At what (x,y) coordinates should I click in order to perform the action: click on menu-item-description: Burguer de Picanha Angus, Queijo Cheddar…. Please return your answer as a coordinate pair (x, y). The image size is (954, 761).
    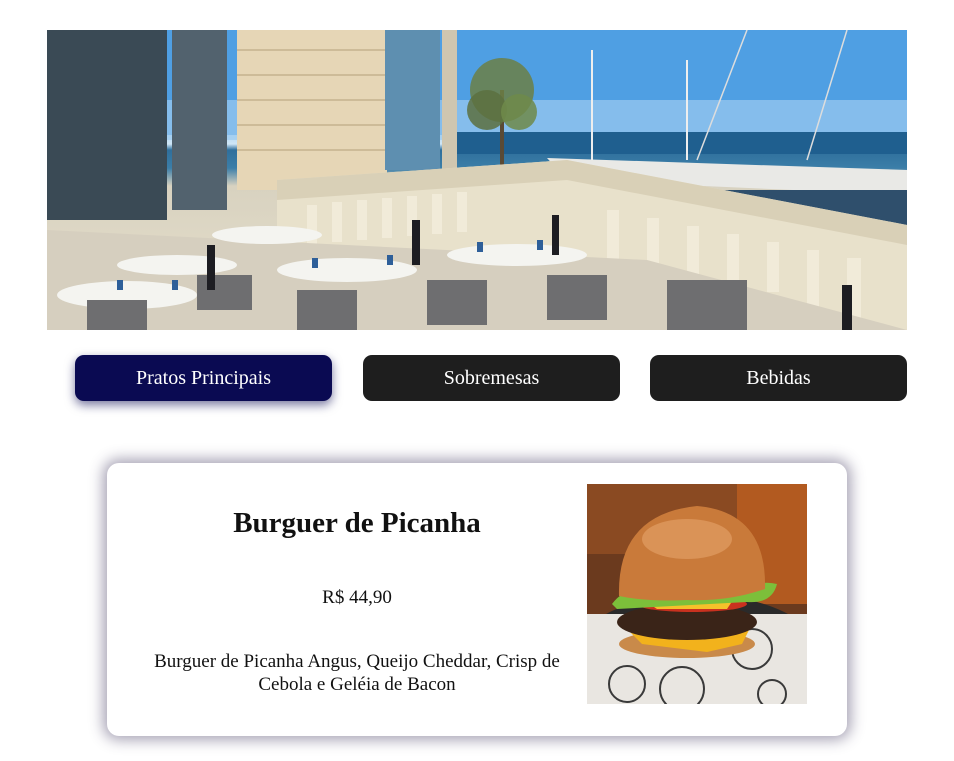
    Looking at the image, I should click on (357, 673).